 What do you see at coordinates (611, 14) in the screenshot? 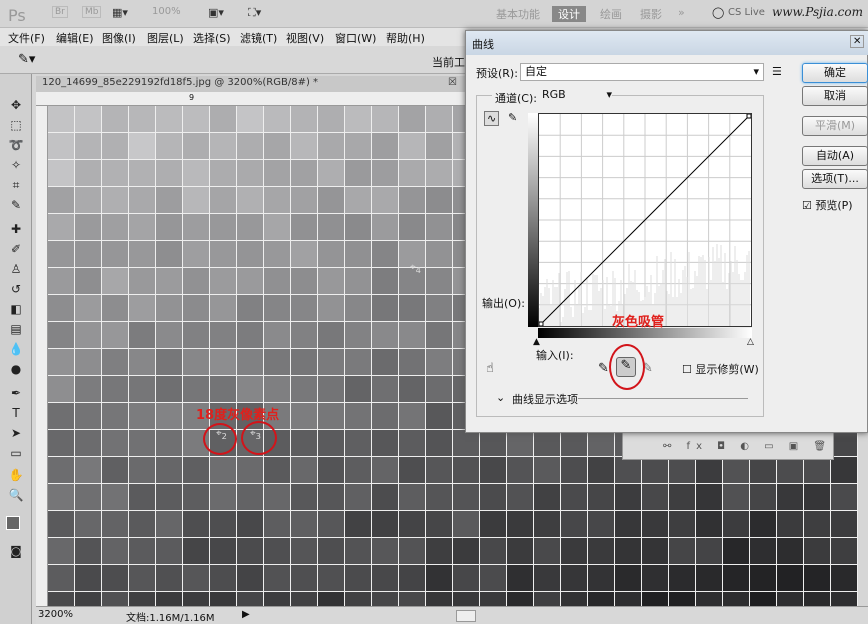
I see `workspace-painting: 绘画` at bounding box center [611, 14].